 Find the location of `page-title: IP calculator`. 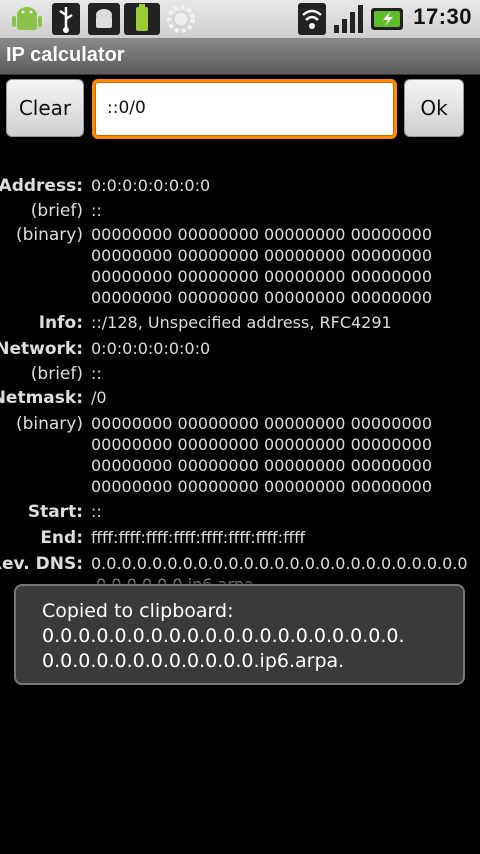

page-title: IP calculator is located at coordinates (65, 55).